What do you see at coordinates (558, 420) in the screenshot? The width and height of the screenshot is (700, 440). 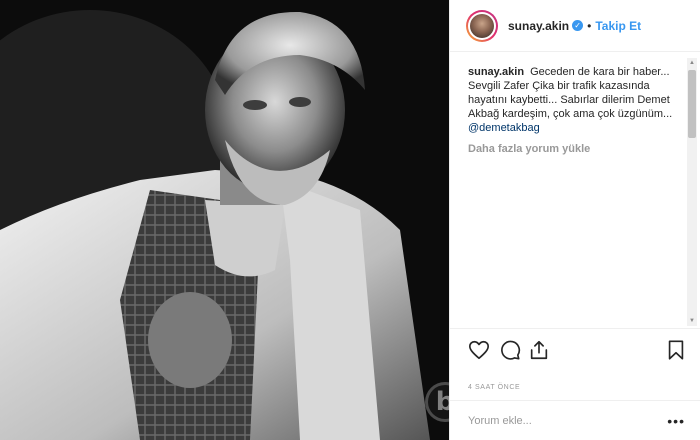 I see `comment-input` at bounding box center [558, 420].